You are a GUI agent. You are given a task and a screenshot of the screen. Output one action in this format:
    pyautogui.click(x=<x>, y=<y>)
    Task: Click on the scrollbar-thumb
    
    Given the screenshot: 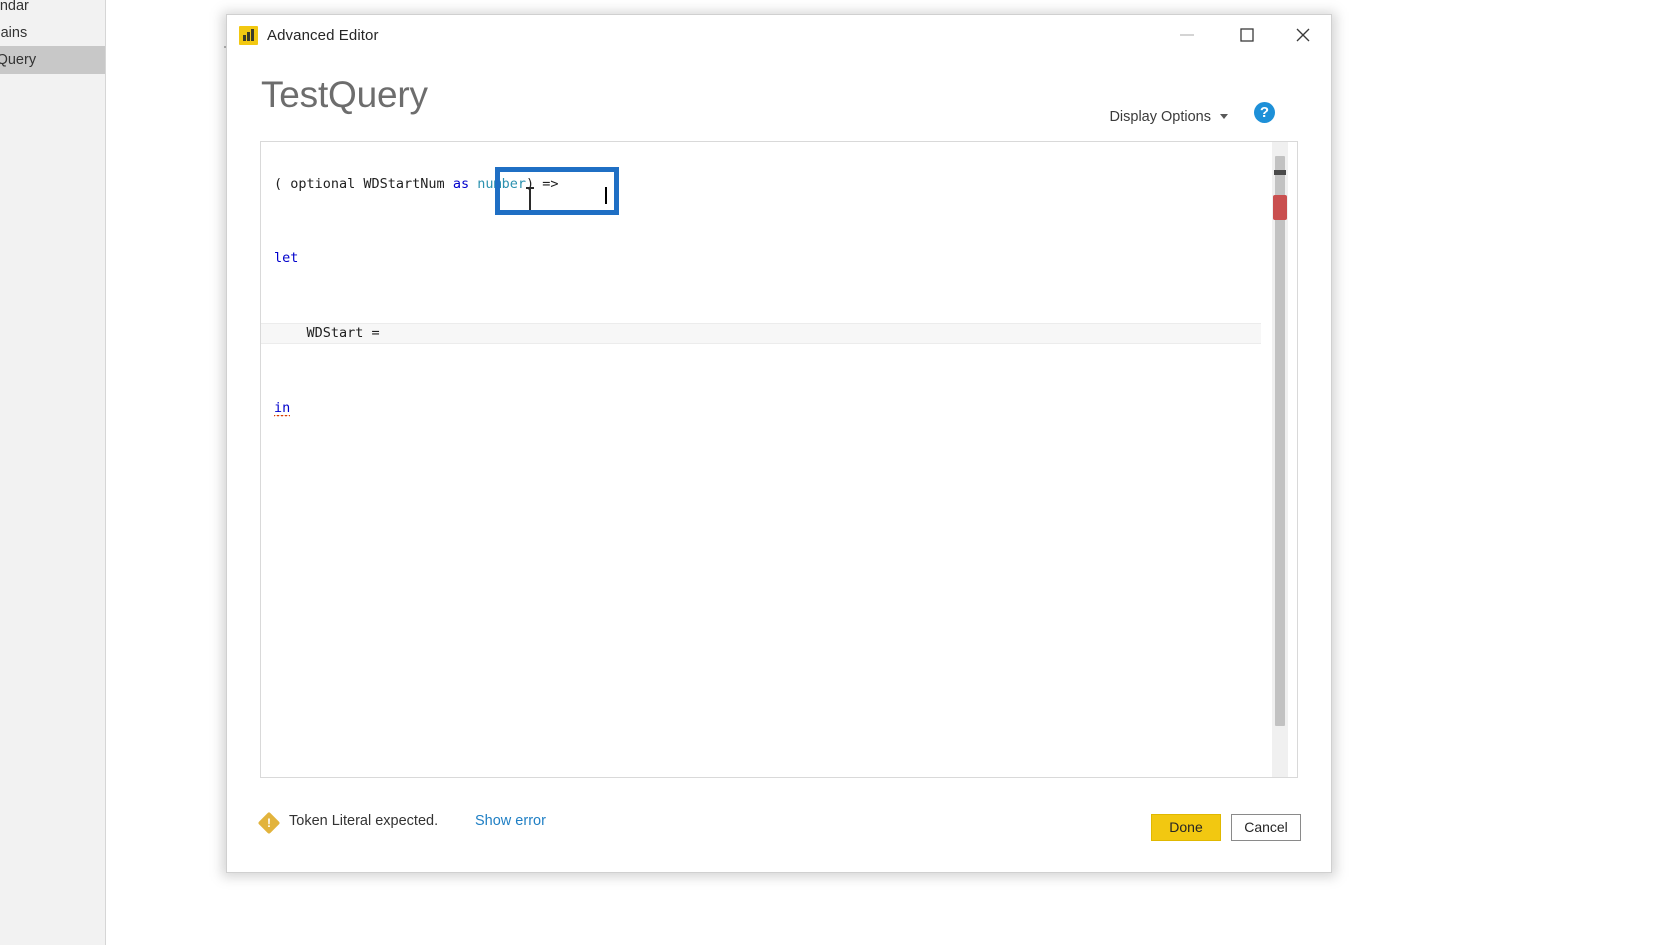 What is the action you would take?
    pyautogui.click(x=1280, y=441)
    